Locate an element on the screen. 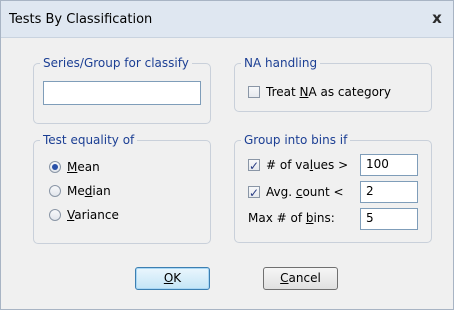 This screenshot has height=310, width=454. close-icon: x is located at coordinates (437, 18).